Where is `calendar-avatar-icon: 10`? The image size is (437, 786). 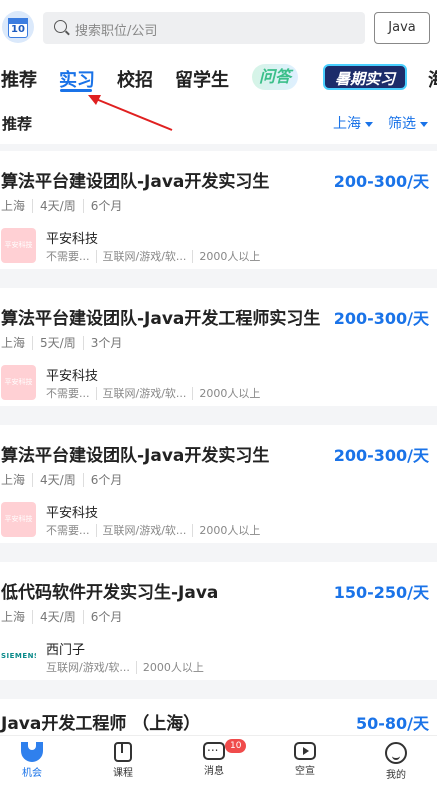 calendar-avatar-icon: 10 is located at coordinates (18, 27).